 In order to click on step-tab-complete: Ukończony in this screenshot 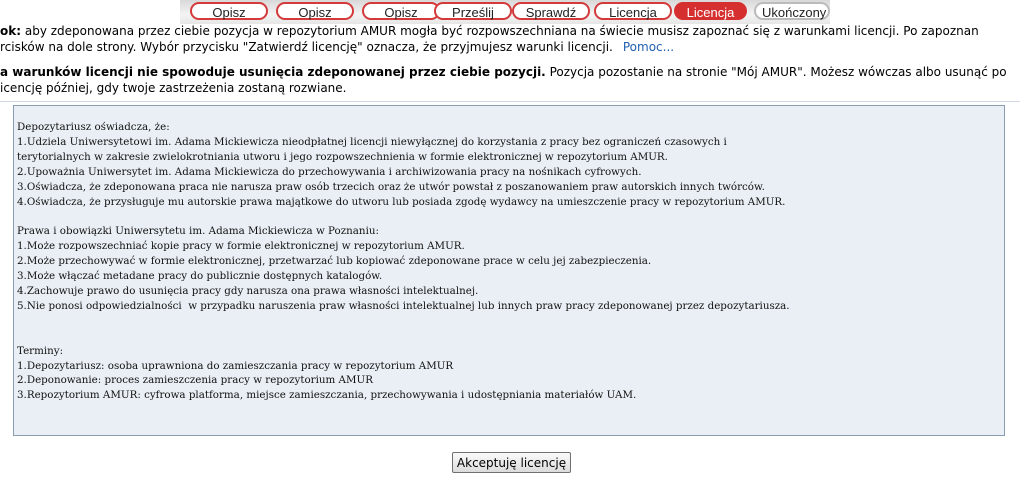, I will do `click(792, 11)`.